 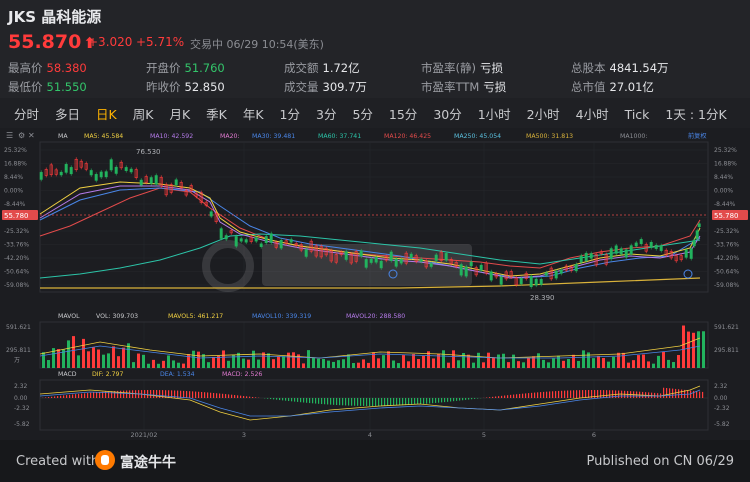 What do you see at coordinates (143, 115) in the screenshot?
I see `tab-3: 周K` at bounding box center [143, 115].